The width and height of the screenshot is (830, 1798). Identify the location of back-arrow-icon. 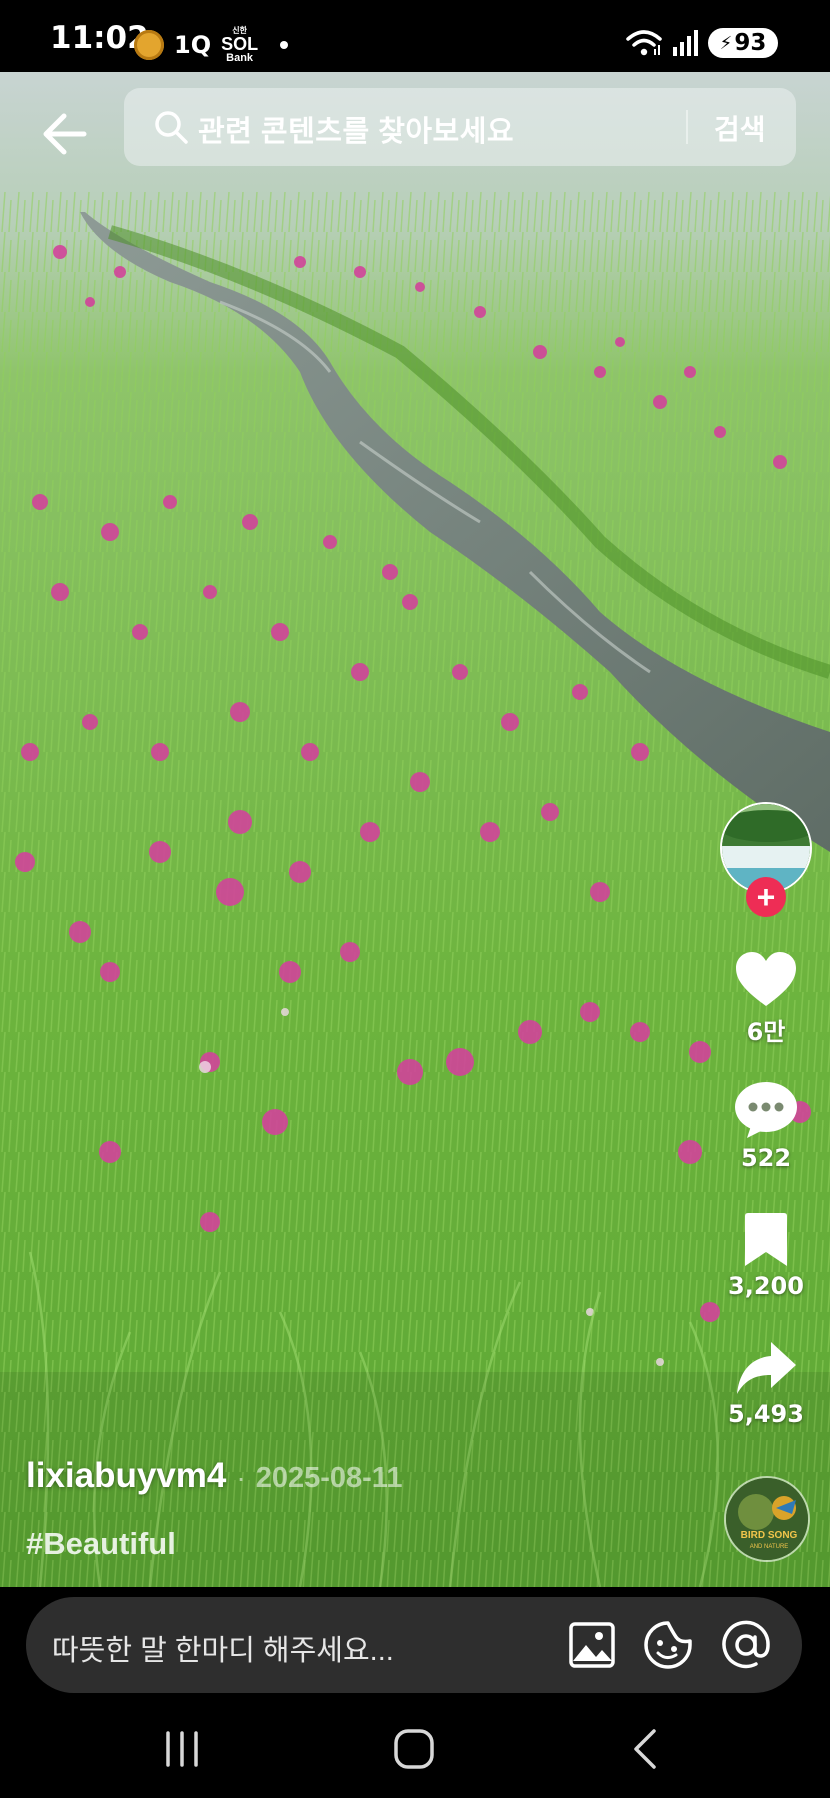
(66, 134).